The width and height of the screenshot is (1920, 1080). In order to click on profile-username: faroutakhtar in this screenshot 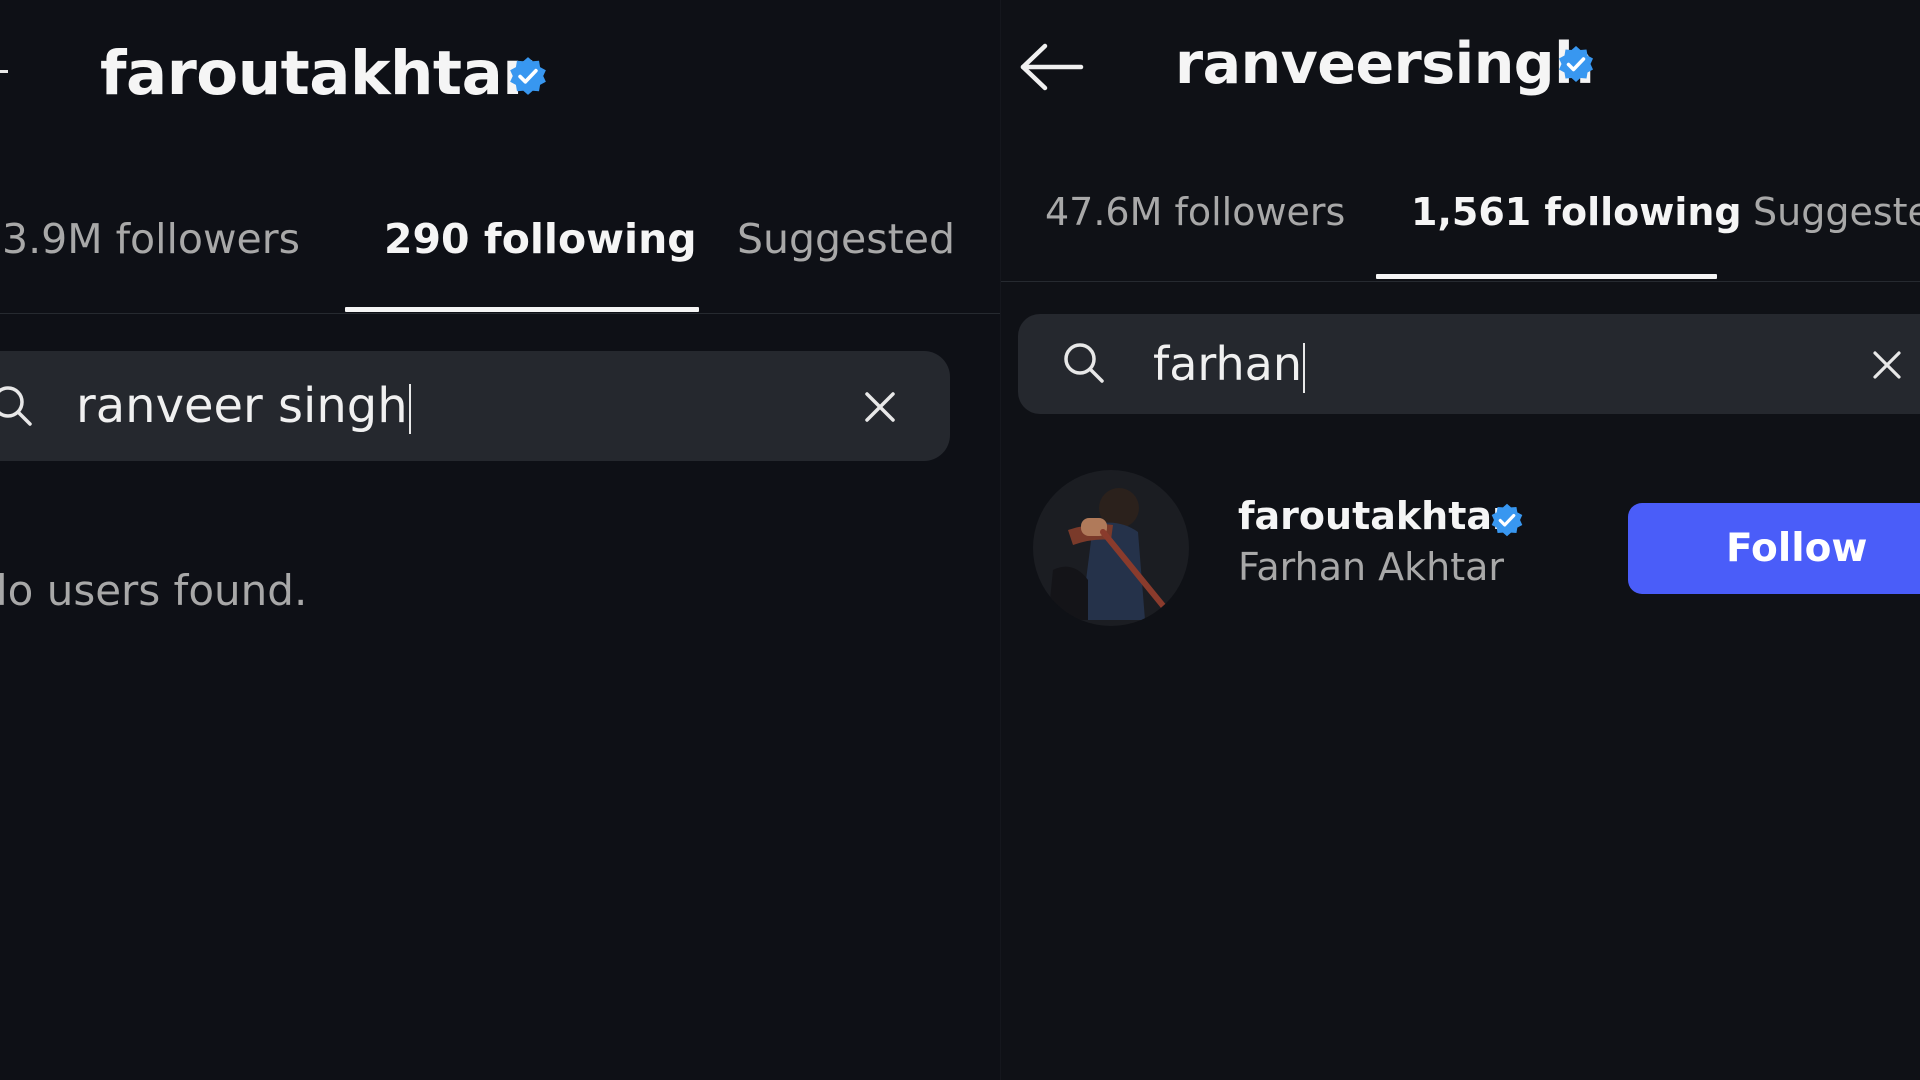, I will do `click(316, 73)`.